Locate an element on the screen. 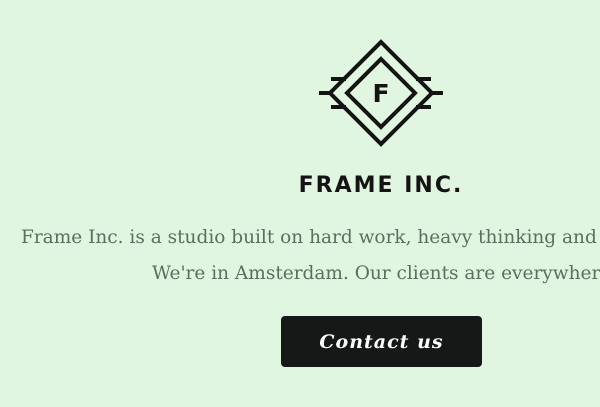  brand-name: FRAME INC. is located at coordinates (381, 185).